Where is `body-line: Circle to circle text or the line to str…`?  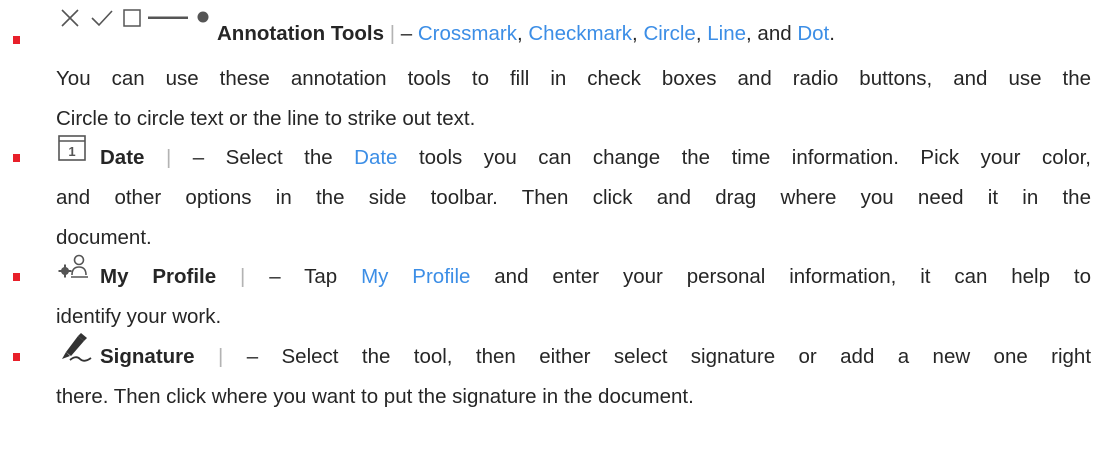
body-line: Circle to circle text or the line to str… is located at coordinates (266, 118).